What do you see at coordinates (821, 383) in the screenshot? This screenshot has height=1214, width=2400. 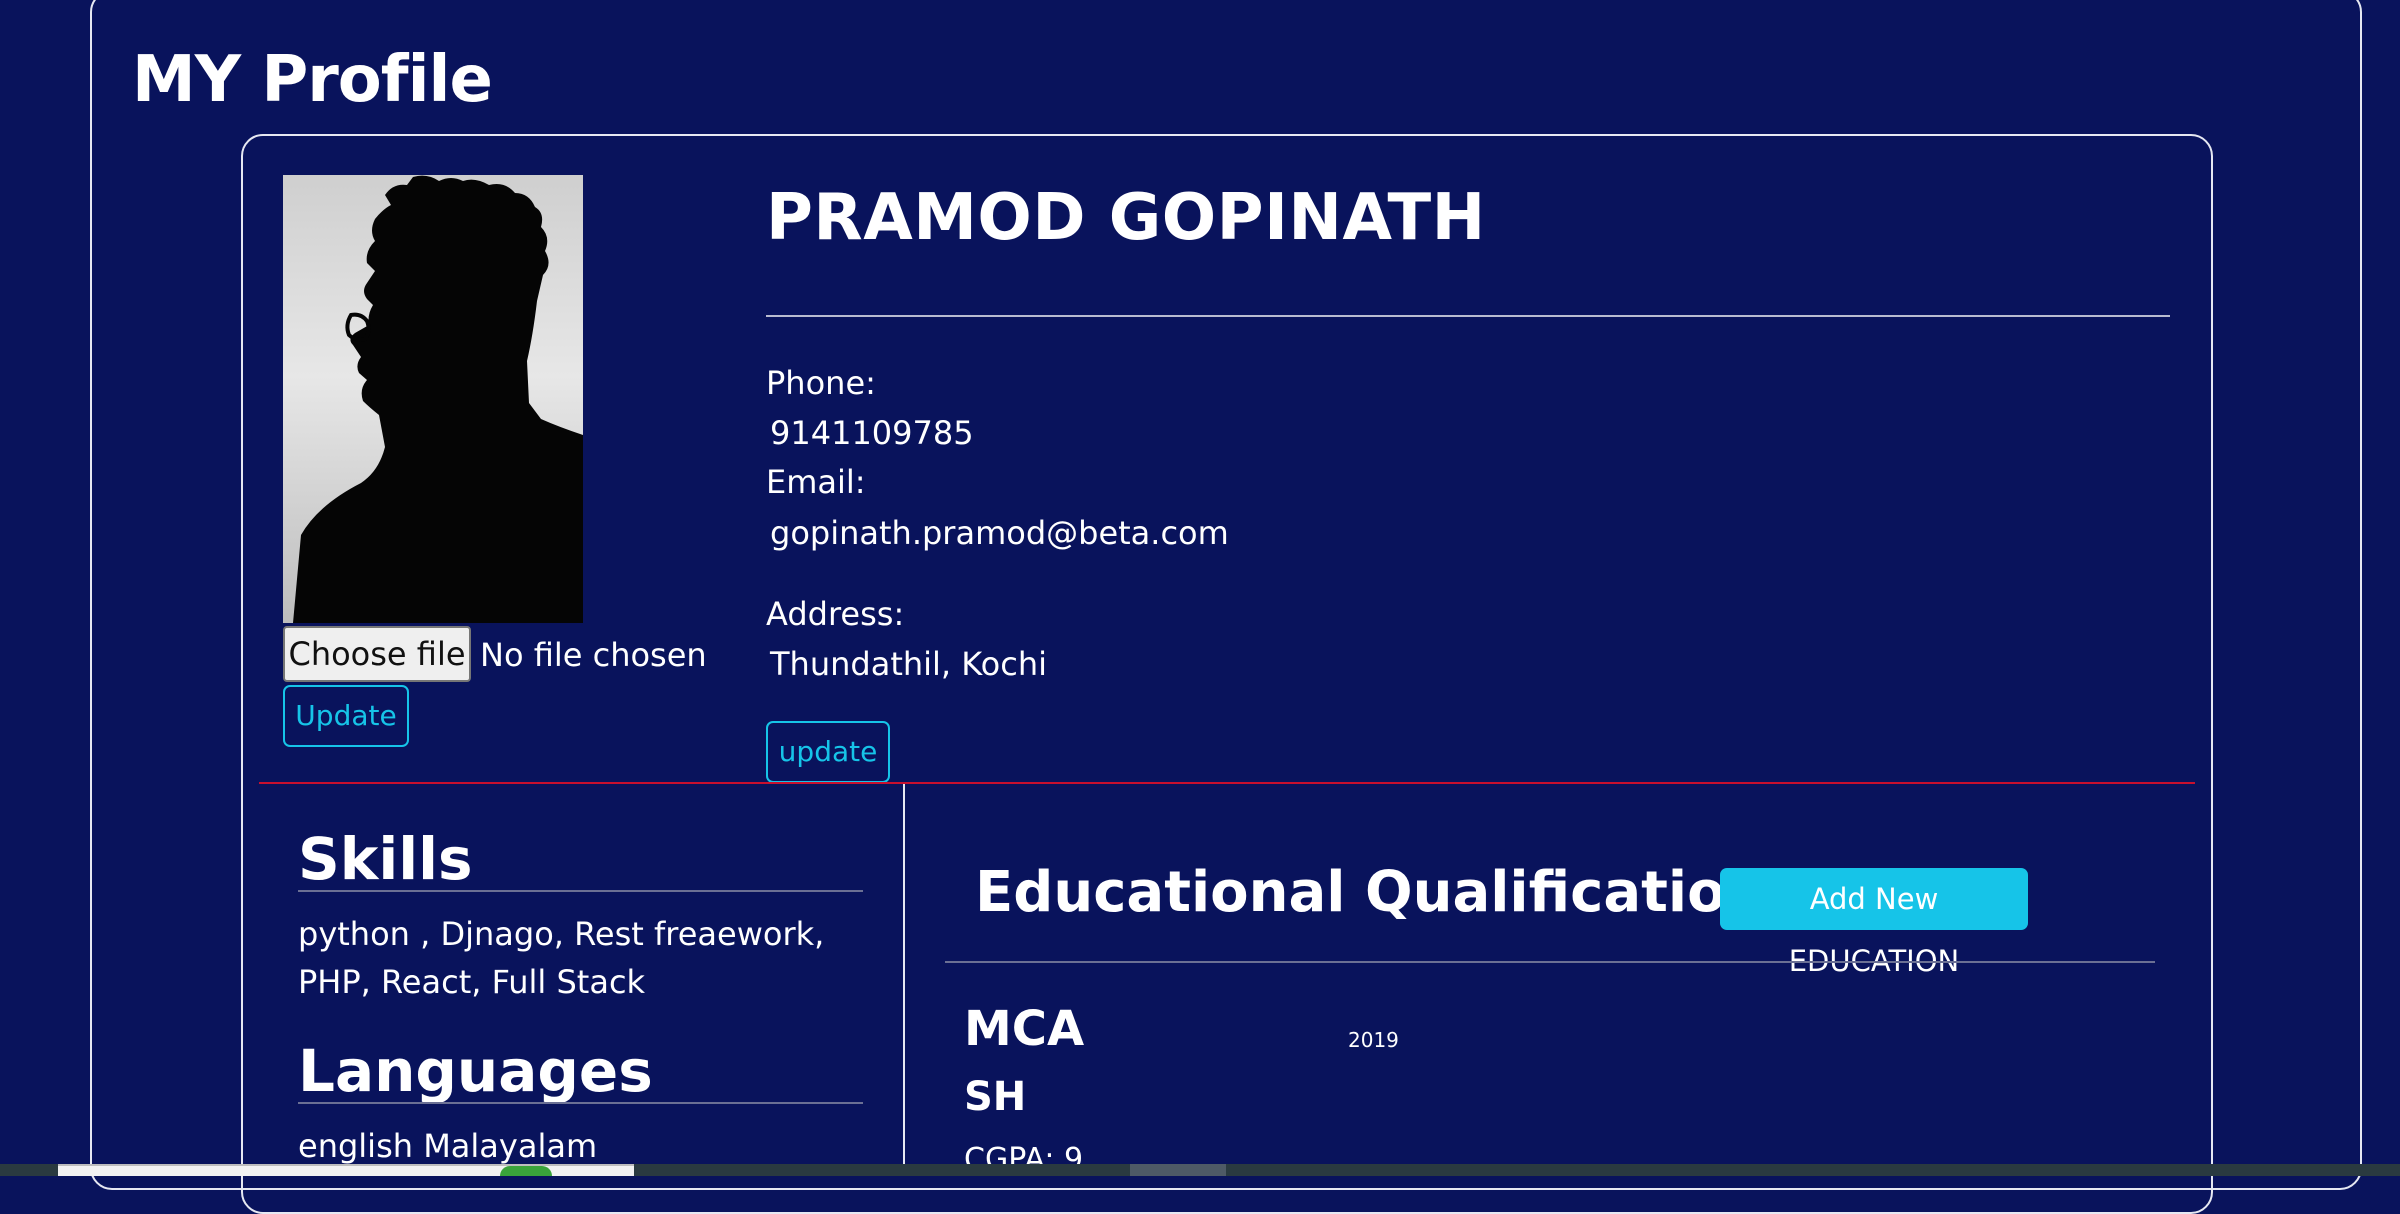 I see `phone-label: Phone:` at bounding box center [821, 383].